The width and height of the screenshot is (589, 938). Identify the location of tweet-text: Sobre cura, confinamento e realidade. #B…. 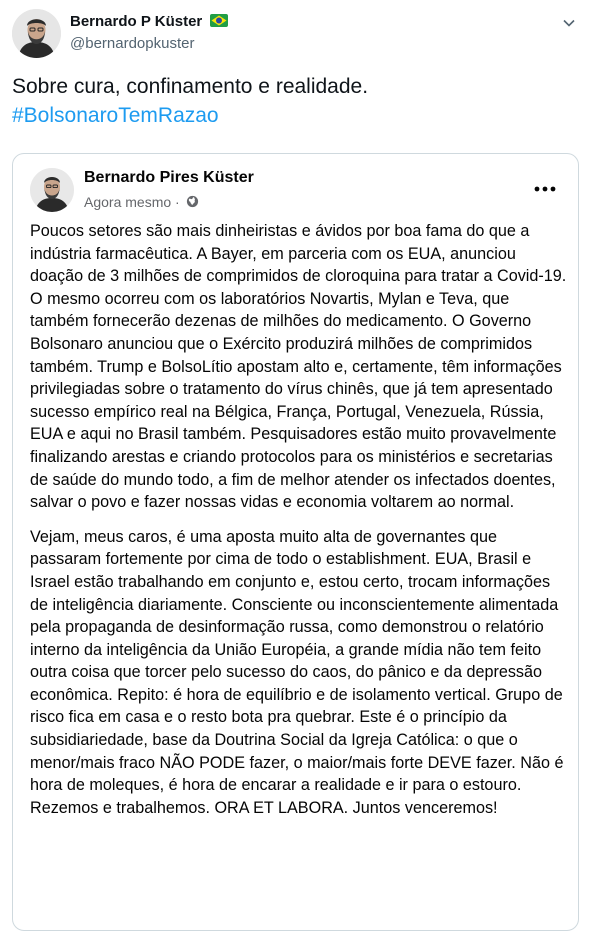
(292, 101).